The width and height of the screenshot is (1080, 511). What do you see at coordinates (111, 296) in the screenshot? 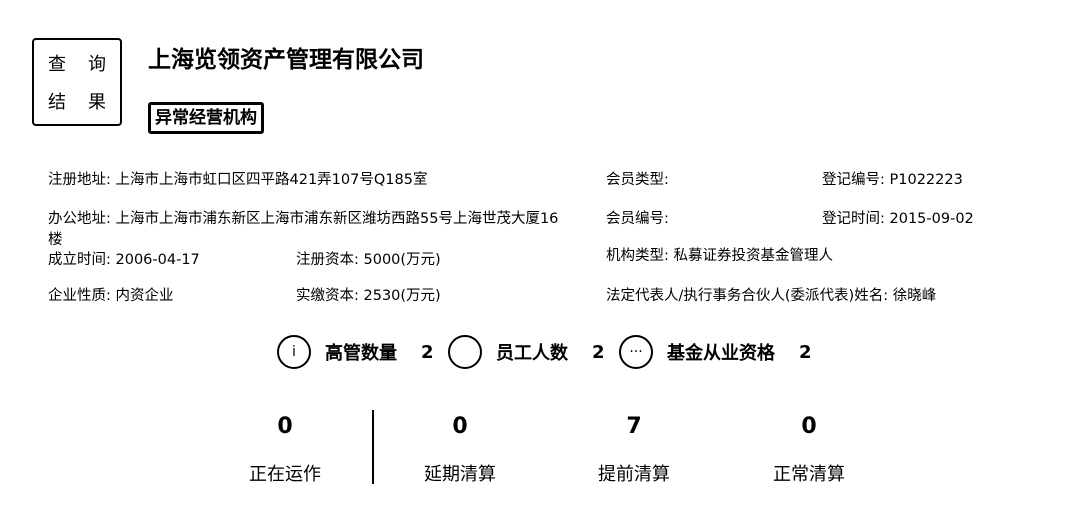
I see `enterprise-nature: 企业性质: 内资企业` at bounding box center [111, 296].